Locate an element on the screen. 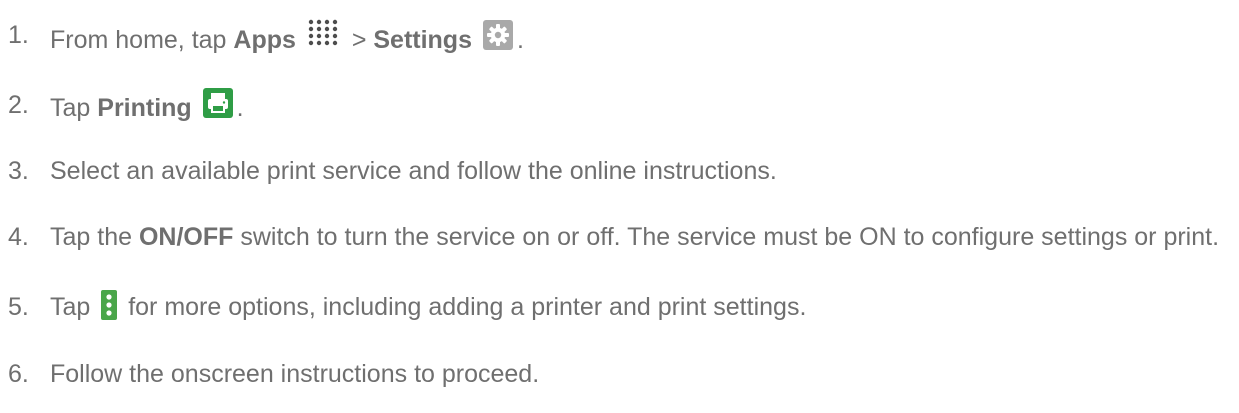  settings-label: Settings is located at coordinates (422, 40).